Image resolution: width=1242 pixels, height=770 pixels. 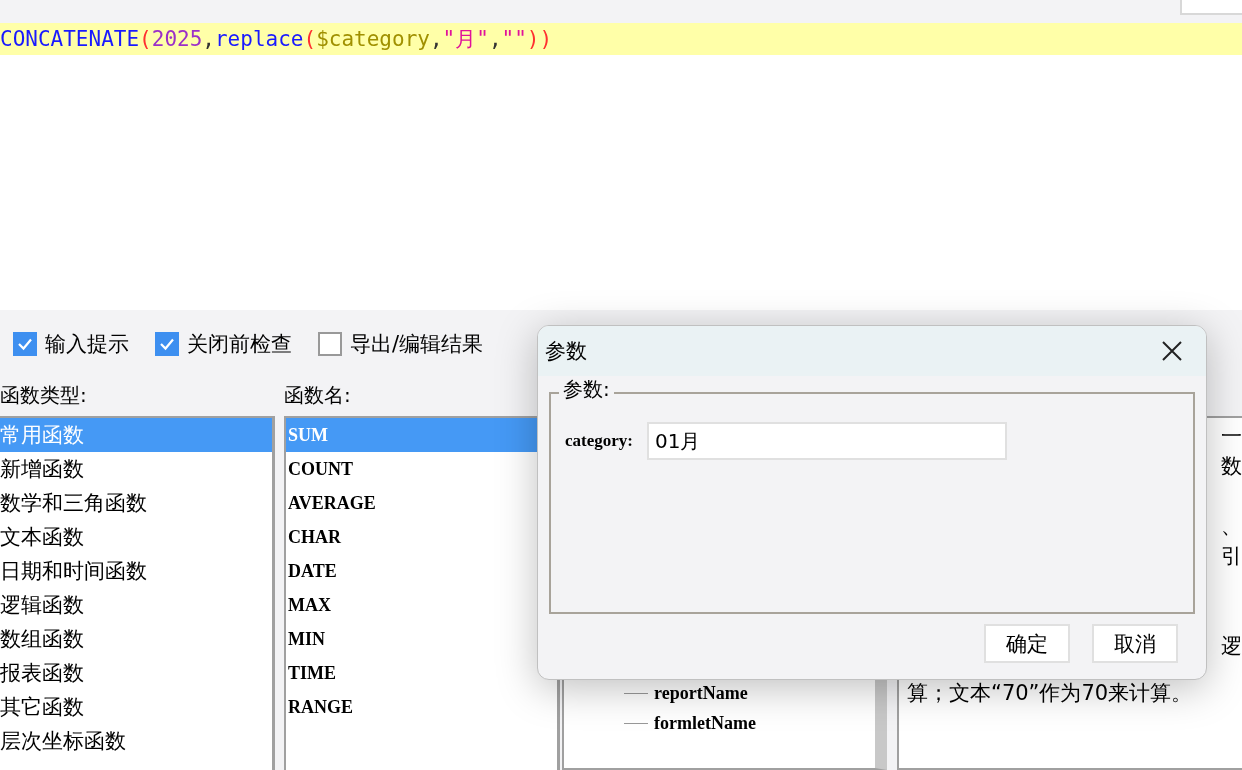 I want to click on description-text: 逻, so click(x=1231, y=646).